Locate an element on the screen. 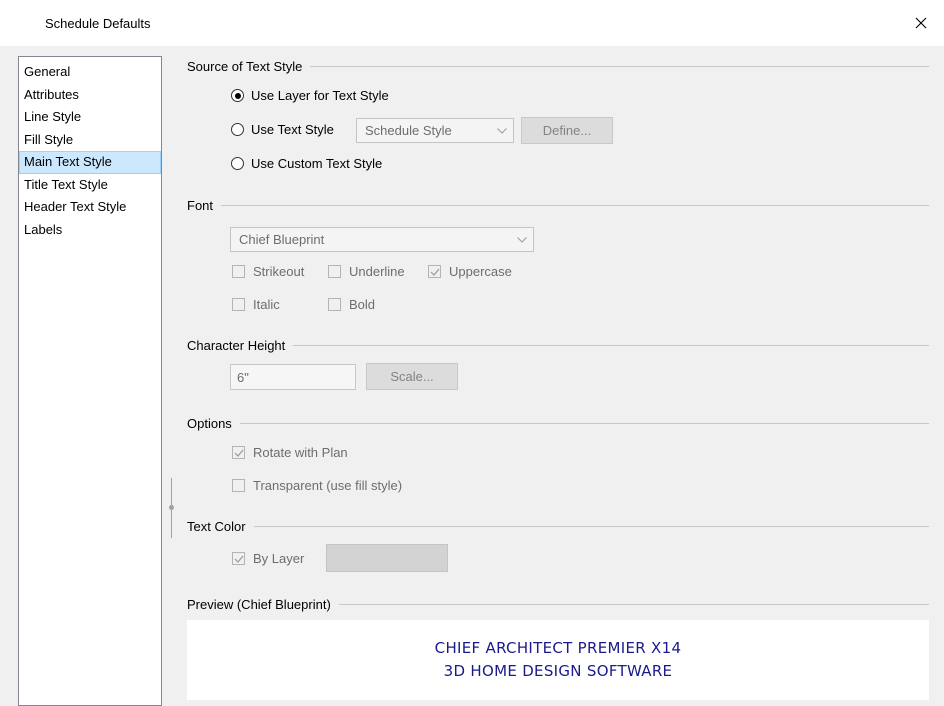 Image resolution: width=944 pixels, height=706 pixels. nav-item-general: General is located at coordinates (90, 72).